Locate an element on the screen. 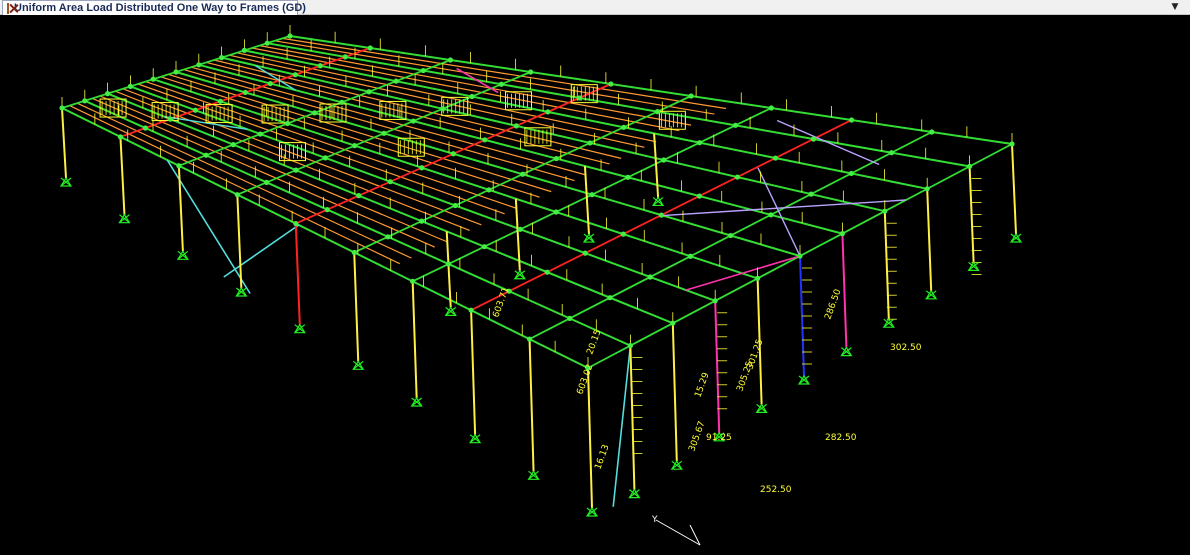 This screenshot has width=1190, height=555. axis-triad: Y is located at coordinates (676, 530).